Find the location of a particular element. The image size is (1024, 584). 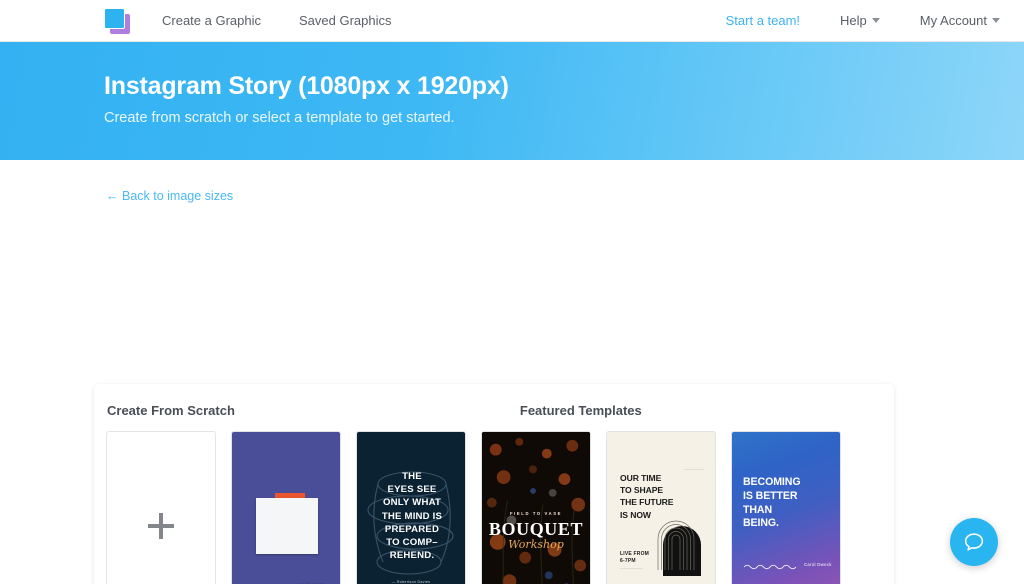

nav-left-links: Create a Graphic Saved Graphics is located at coordinates (296, 20).